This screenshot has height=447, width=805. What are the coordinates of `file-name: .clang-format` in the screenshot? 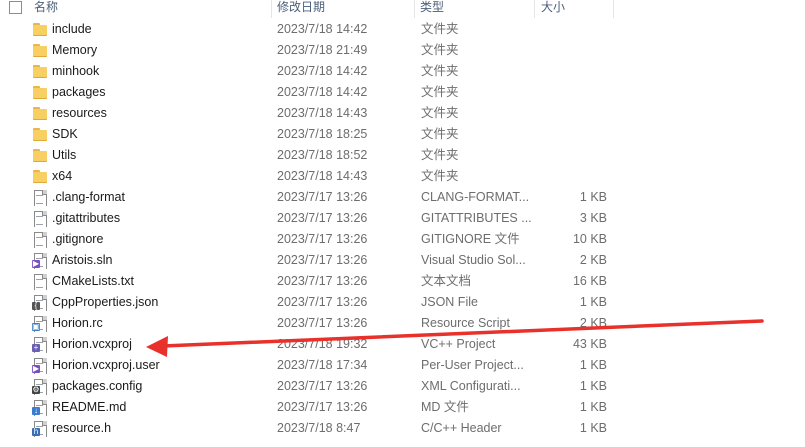 It's located at (159, 197).